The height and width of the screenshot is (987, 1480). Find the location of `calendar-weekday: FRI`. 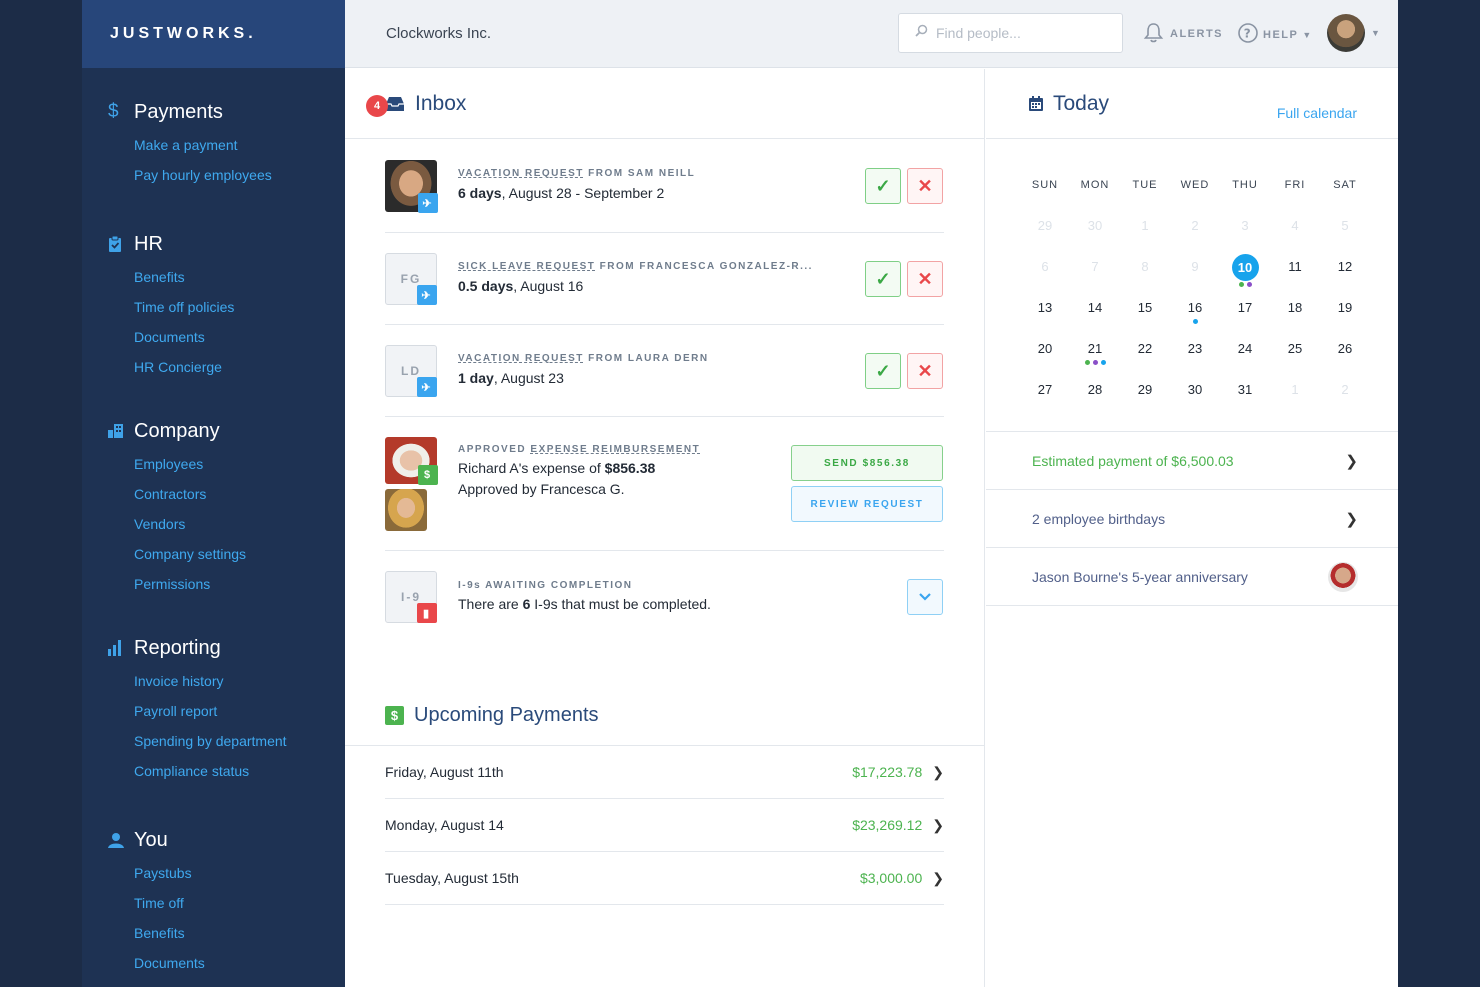

calendar-weekday: FRI is located at coordinates (1295, 185).